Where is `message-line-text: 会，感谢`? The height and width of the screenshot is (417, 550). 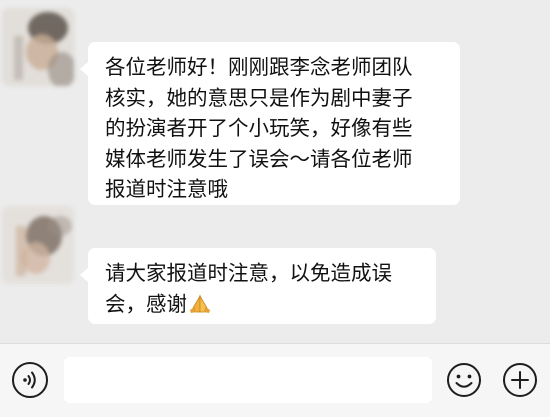
message-line-text: 会，感谢 is located at coordinates (146, 303).